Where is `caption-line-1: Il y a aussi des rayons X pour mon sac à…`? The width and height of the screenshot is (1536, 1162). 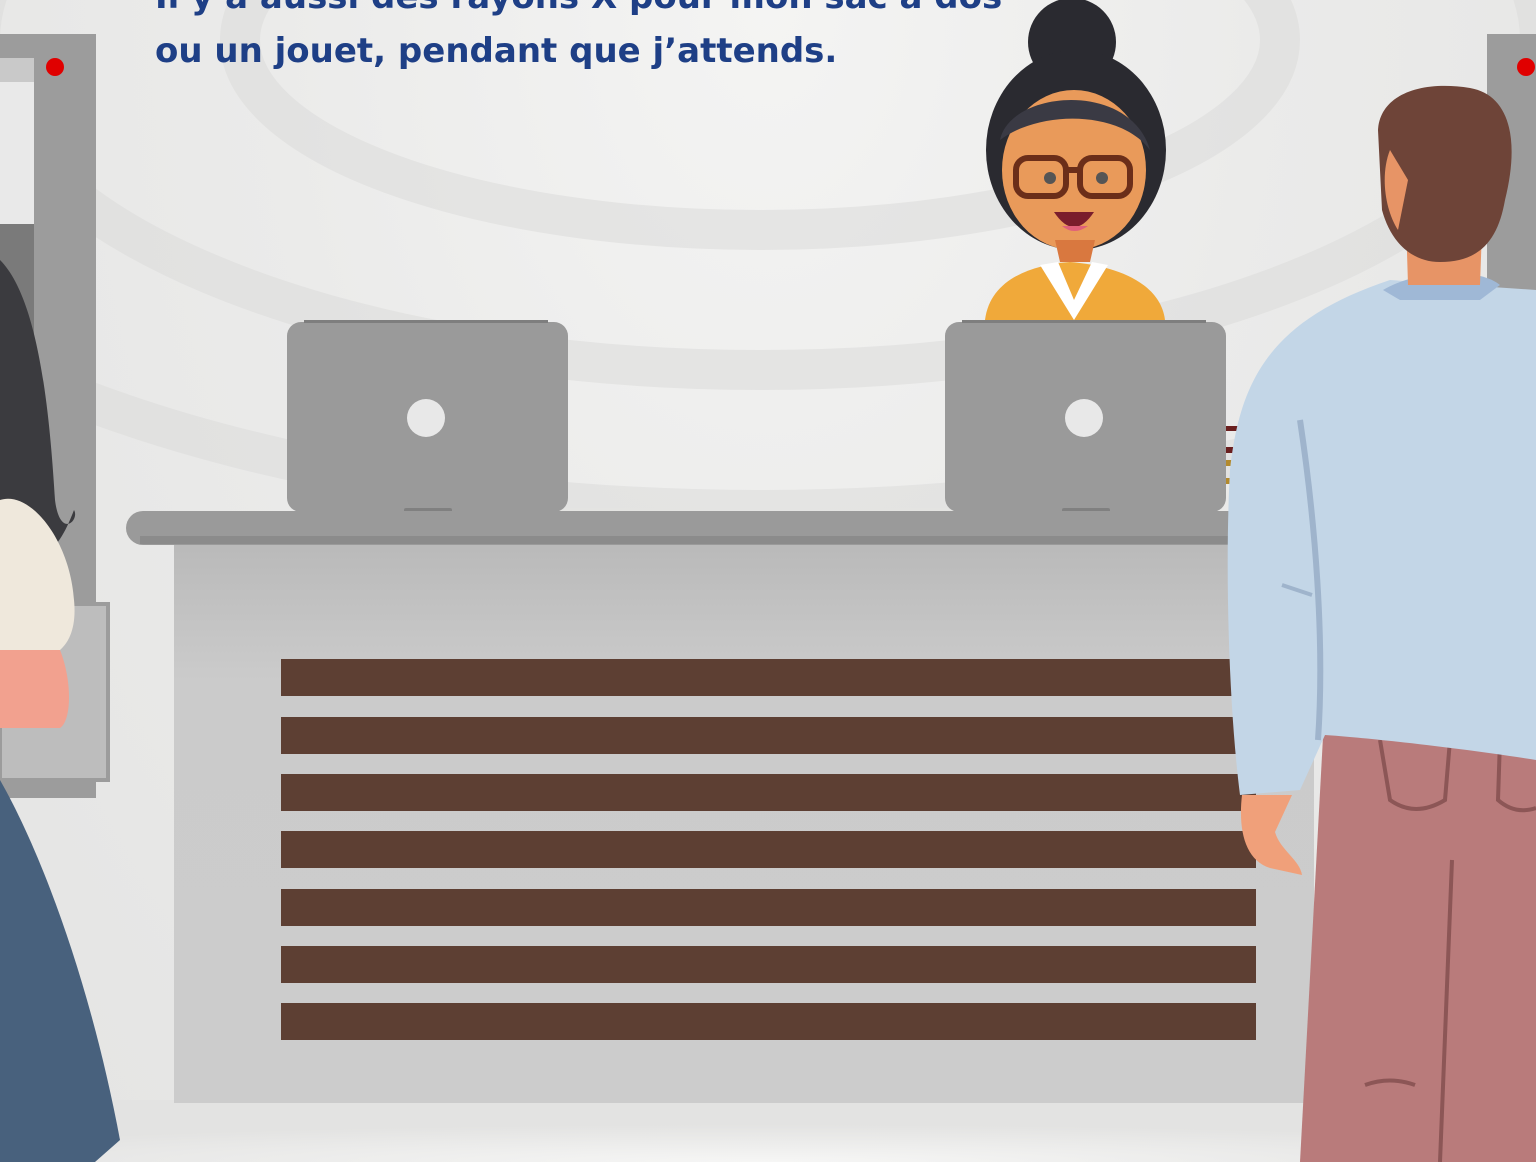
caption-line-1: Il y a aussi des rayons X pour mon sac à… is located at coordinates (578, 12).